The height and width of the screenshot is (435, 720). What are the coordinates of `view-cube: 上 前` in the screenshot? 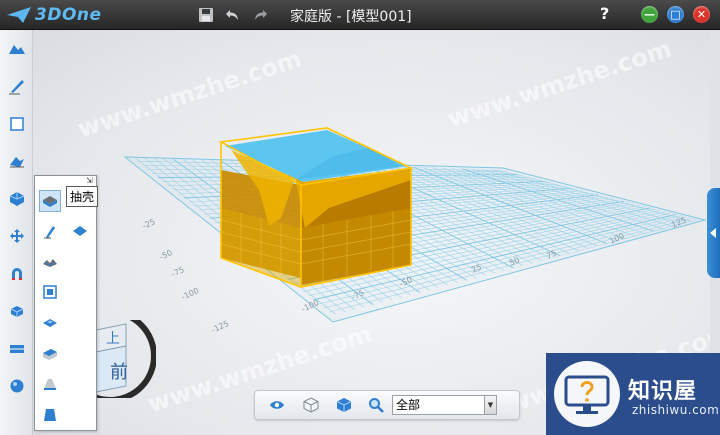 It's located at (126, 359).